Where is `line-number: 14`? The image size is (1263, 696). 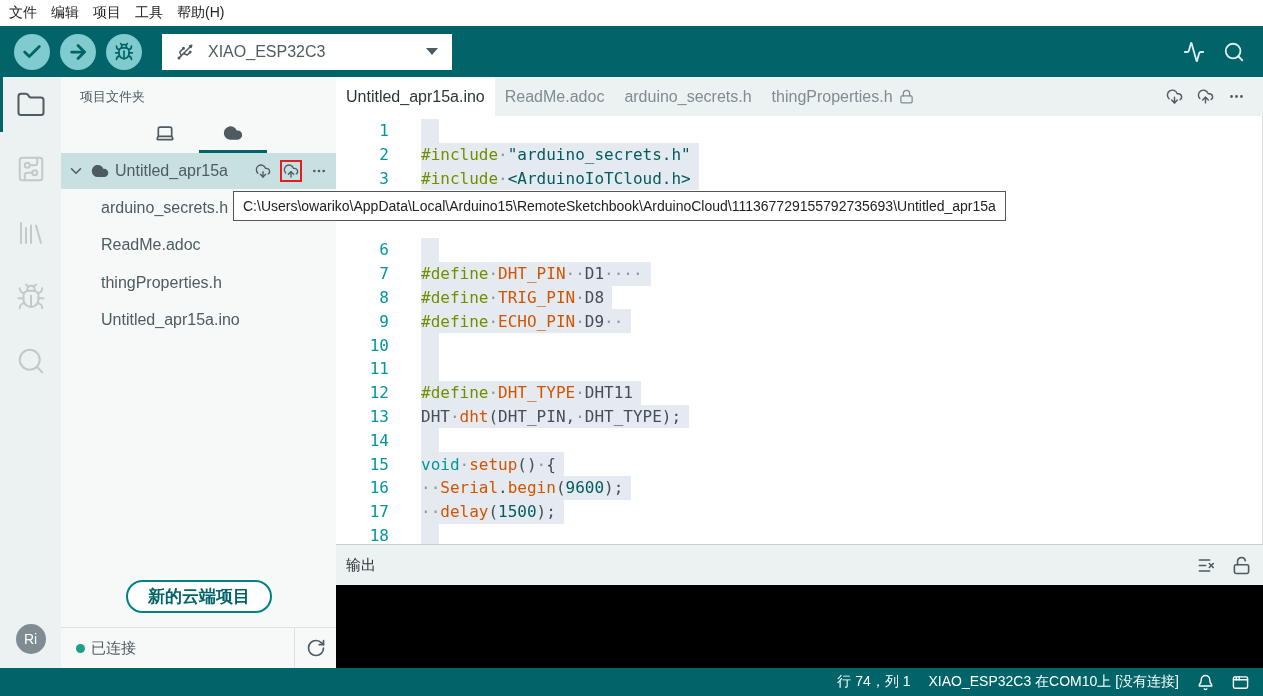 line-number: 14 is located at coordinates (378, 440).